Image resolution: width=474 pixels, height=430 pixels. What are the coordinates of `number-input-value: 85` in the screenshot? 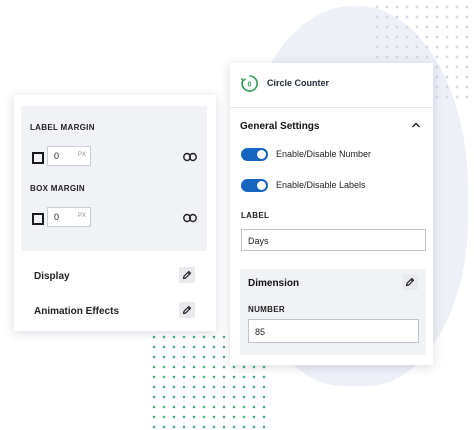 It's located at (260, 332).